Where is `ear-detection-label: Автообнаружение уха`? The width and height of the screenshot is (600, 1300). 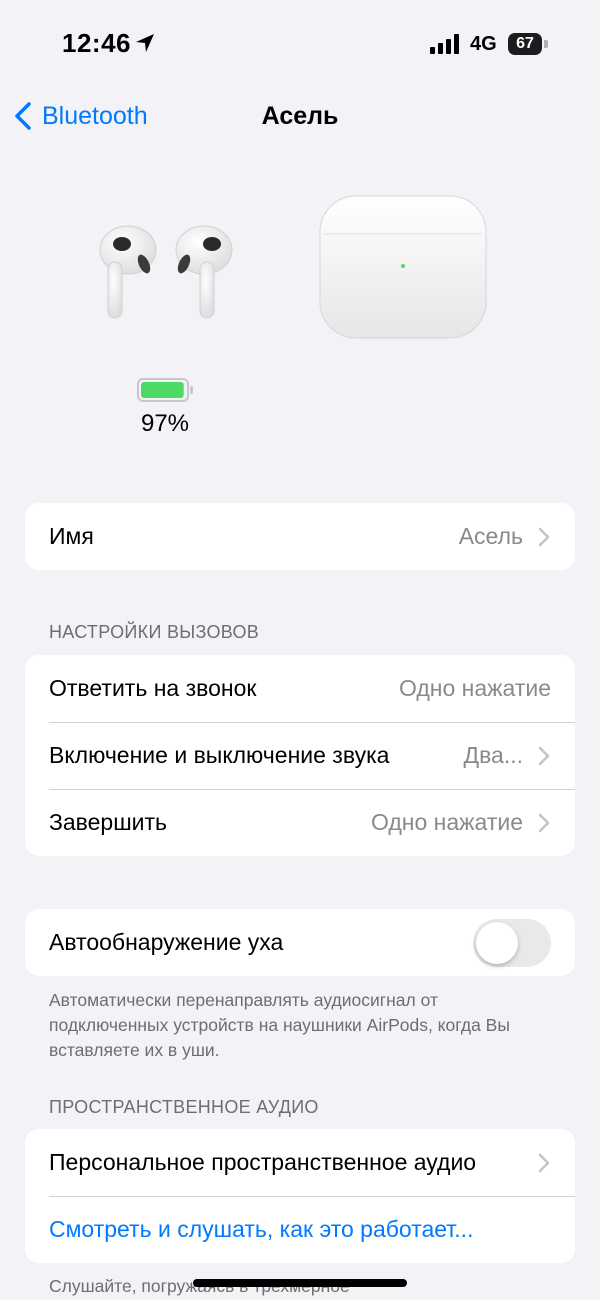
ear-detection-label: Автообнаружение уха is located at coordinates (166, 942).